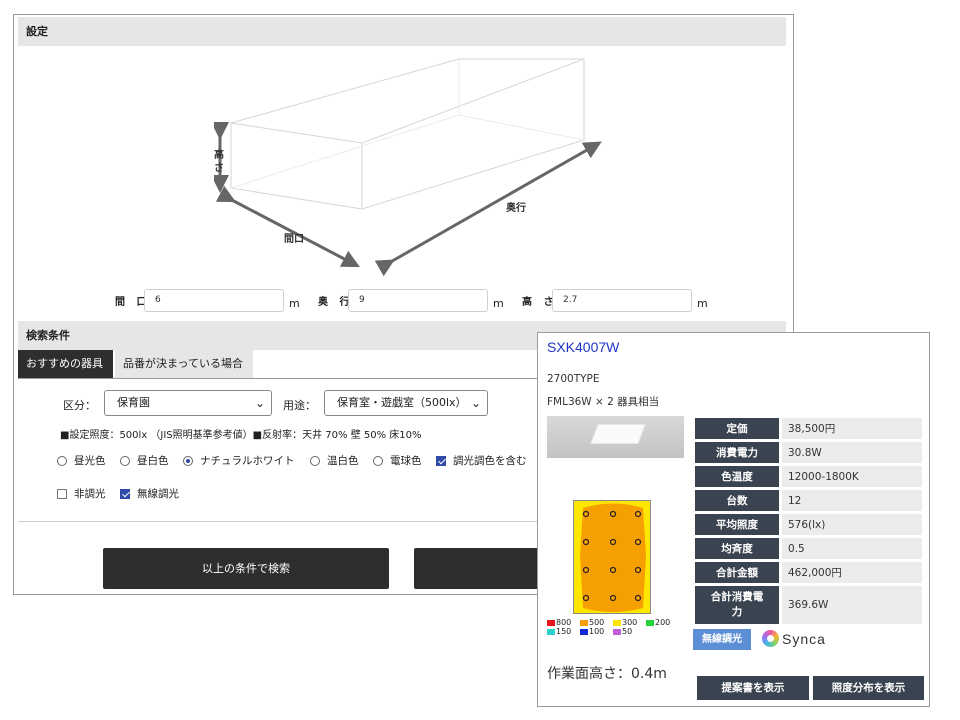 This screenshot has width=960, height=720. Describe the element at coordinates (65, 364) in the screenshot. I see `tab-recommended: おすすめの器具` at that location.